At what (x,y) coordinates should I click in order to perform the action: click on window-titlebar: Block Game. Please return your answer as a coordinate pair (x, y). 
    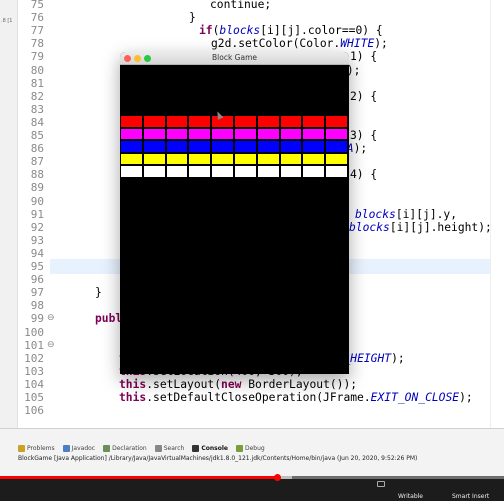
    Looking at the image, I should click on (234, 58).